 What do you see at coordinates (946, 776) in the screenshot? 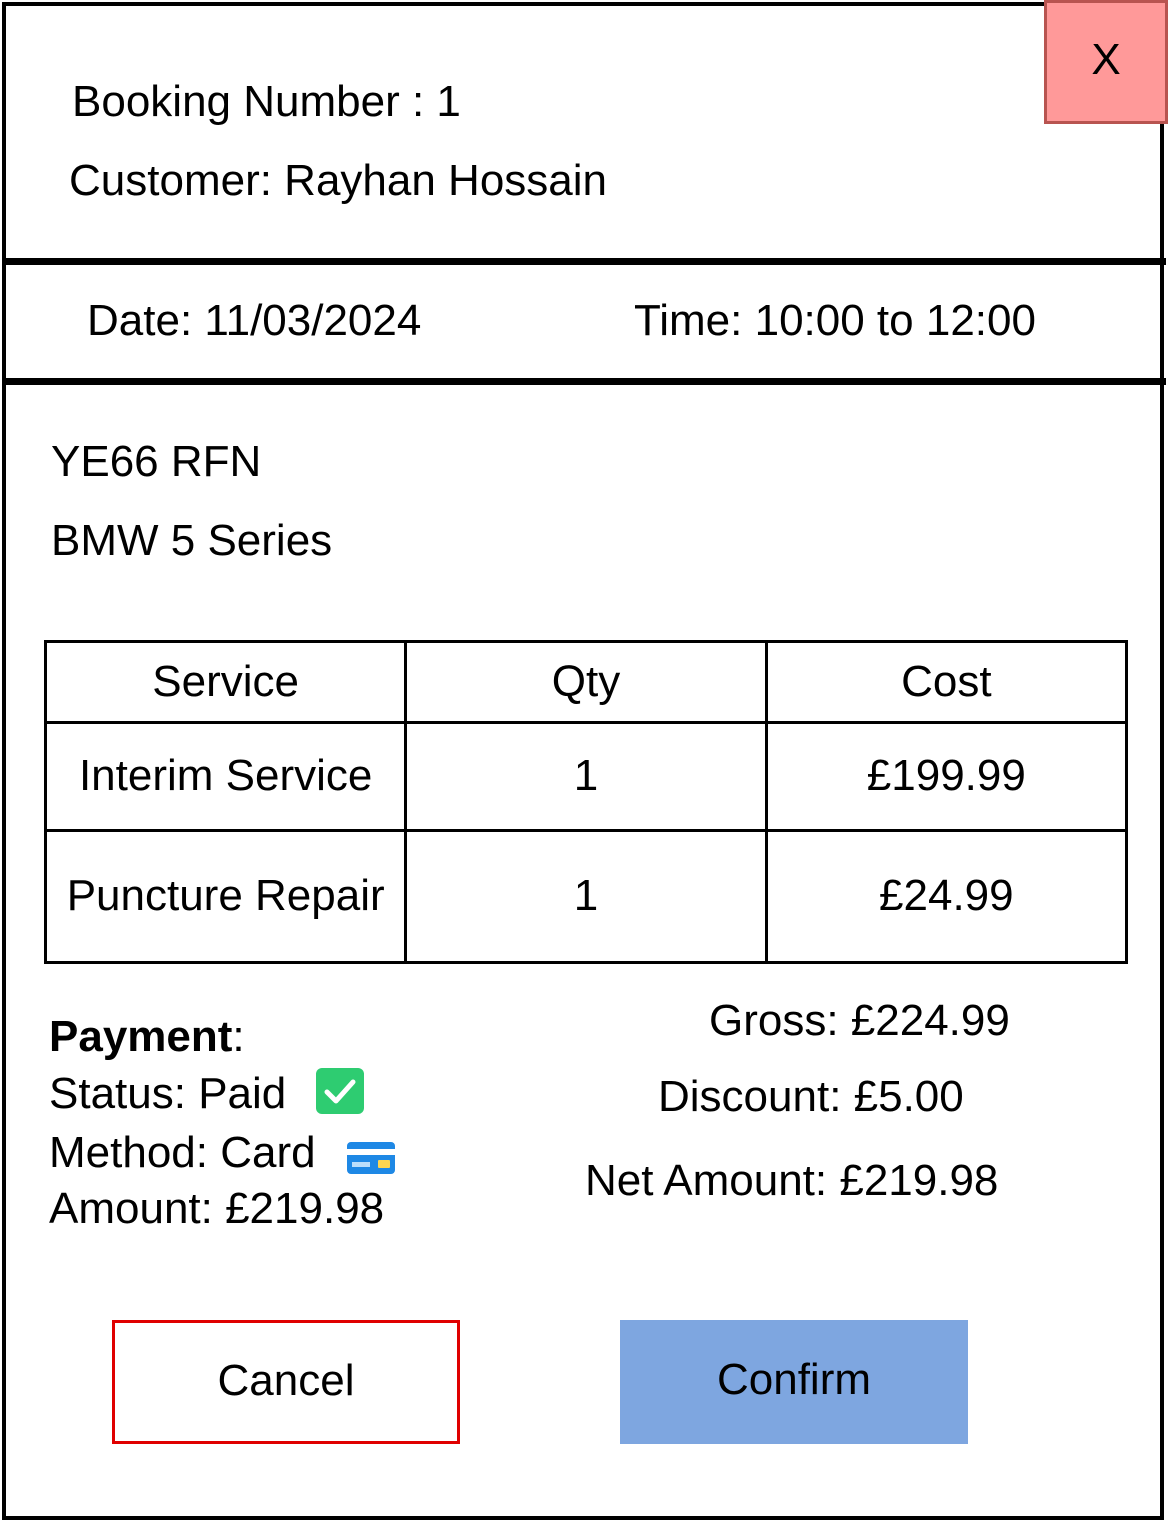
I see `cost-cell: £199.99` at bounding box center [946, 776].